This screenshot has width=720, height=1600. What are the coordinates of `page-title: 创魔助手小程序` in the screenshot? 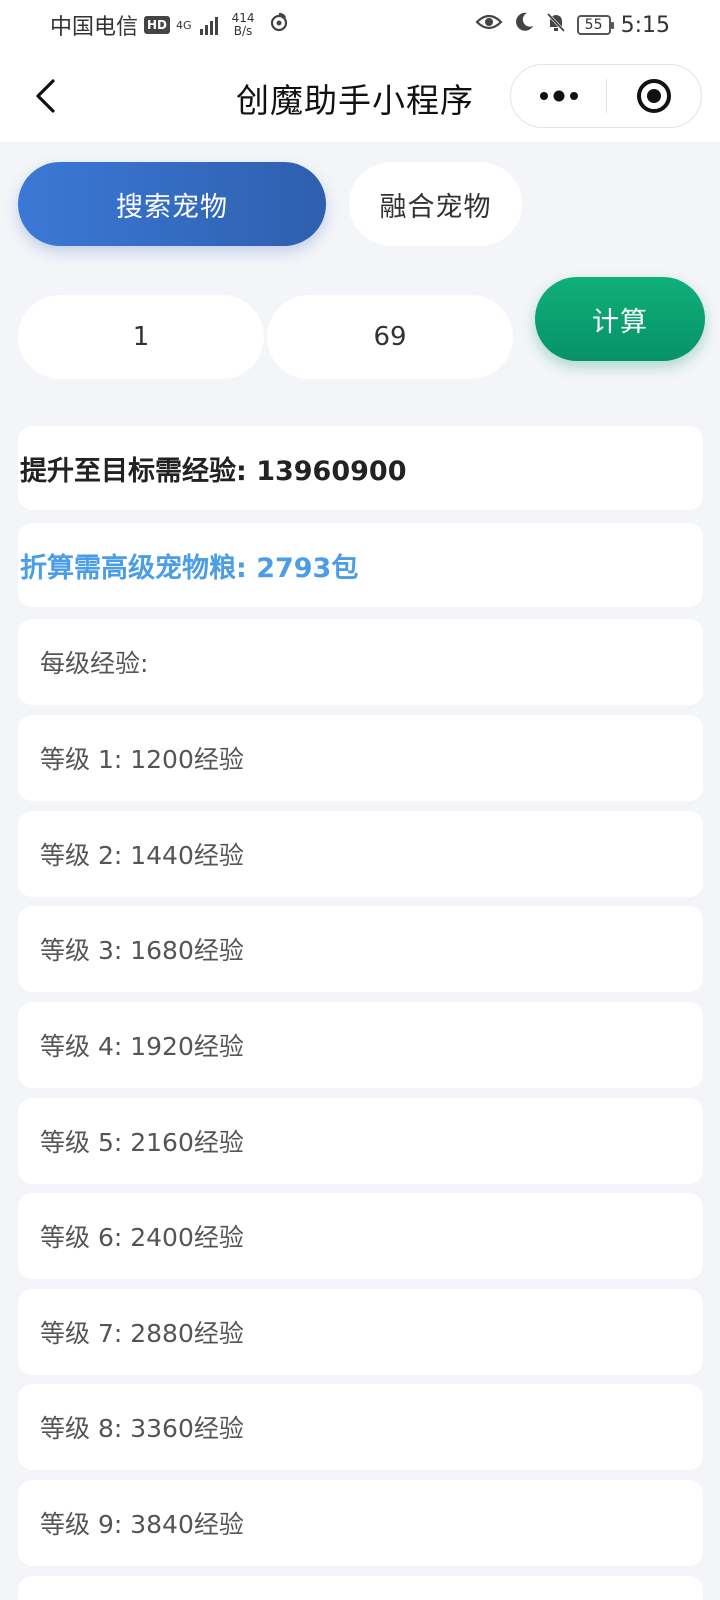 It's located at (355, 100).